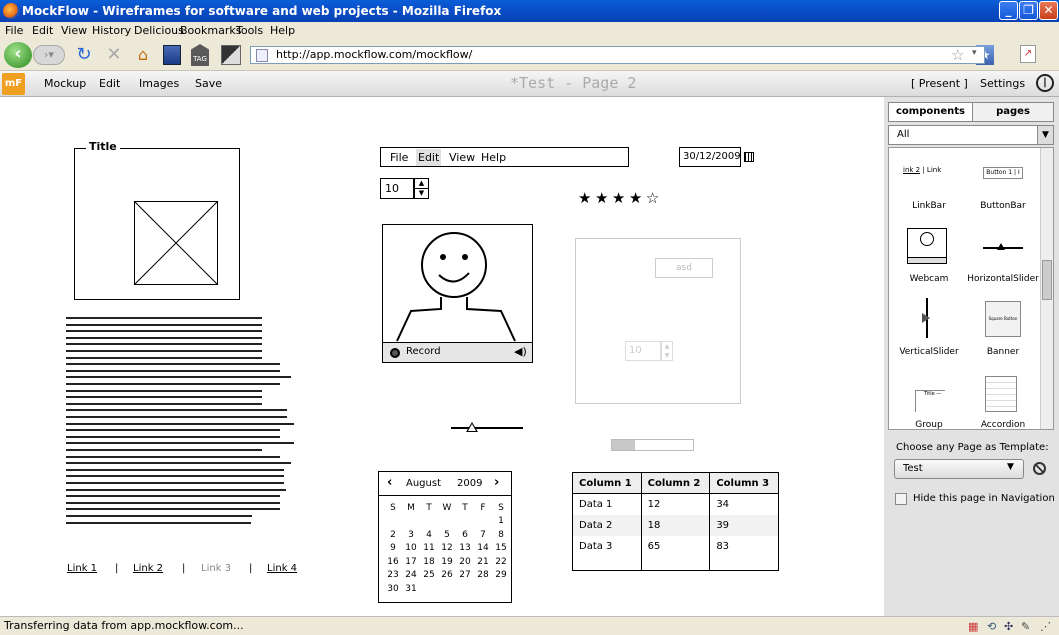 The image size is (1059, 635). What do you see at coordinates (520, 351) in the screenshot?
I see `speaker-icon: ◀)` at bounding box center [520, 351].